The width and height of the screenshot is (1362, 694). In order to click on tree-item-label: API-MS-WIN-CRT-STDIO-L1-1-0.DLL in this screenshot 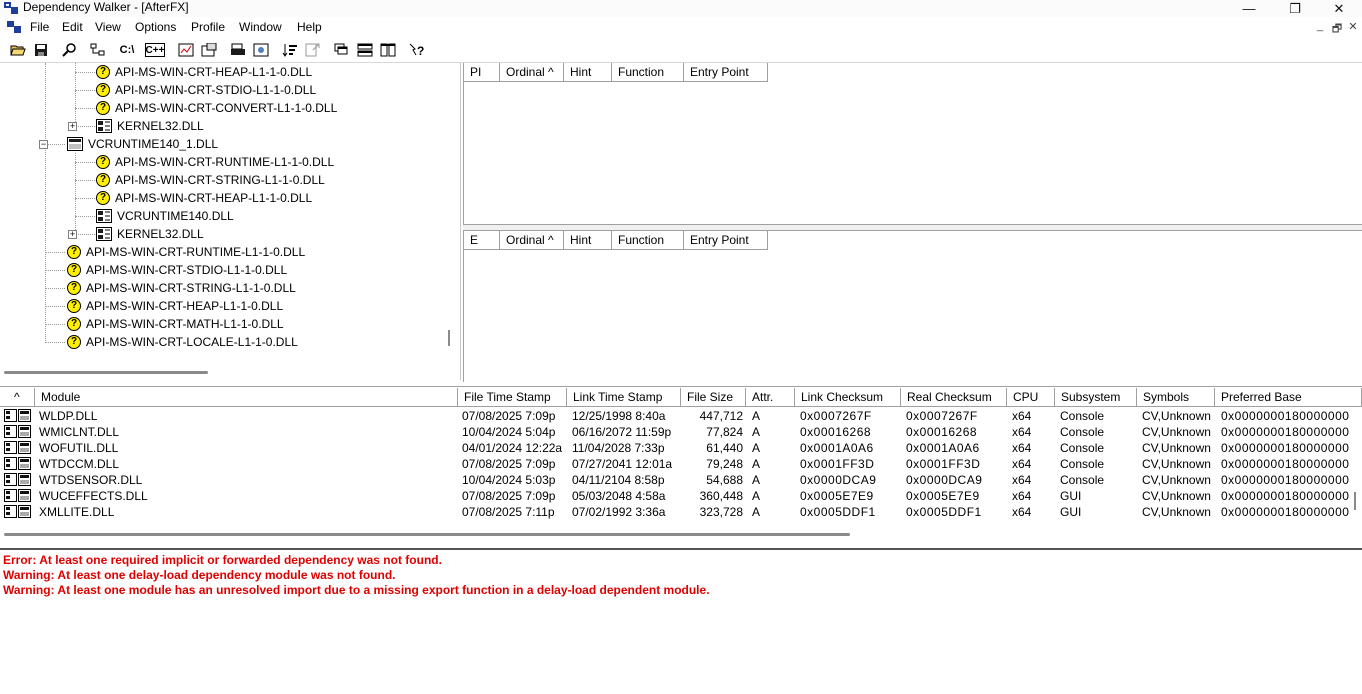, I will do `click(216, 90)`.